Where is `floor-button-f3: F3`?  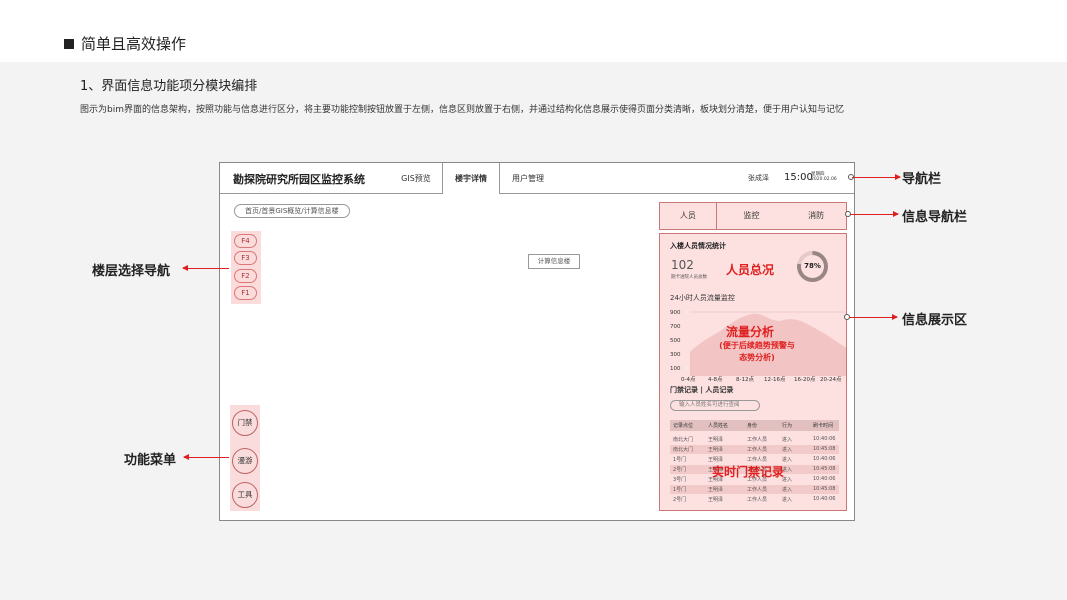
floor-button-f3: F3 is located at coordinates (245, 258).